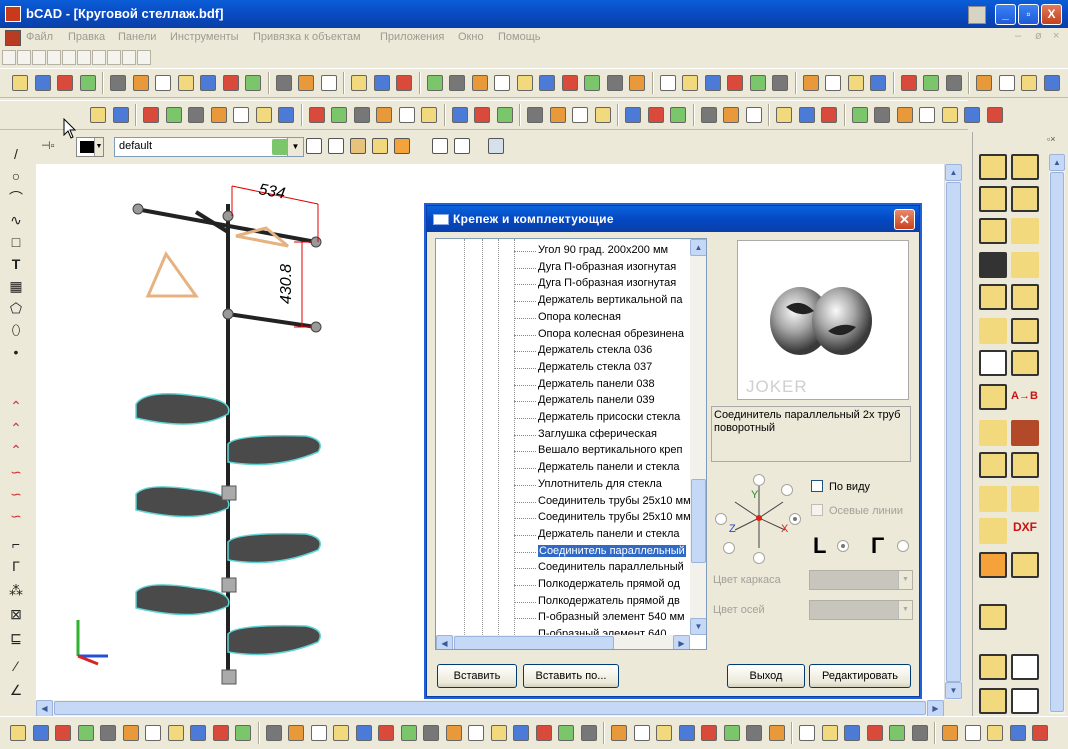 This screenshot has height=749, width=1068. Describe the element at coordinates (993, 499) in the screenshot. I see `delete-tool-icon` at that location.